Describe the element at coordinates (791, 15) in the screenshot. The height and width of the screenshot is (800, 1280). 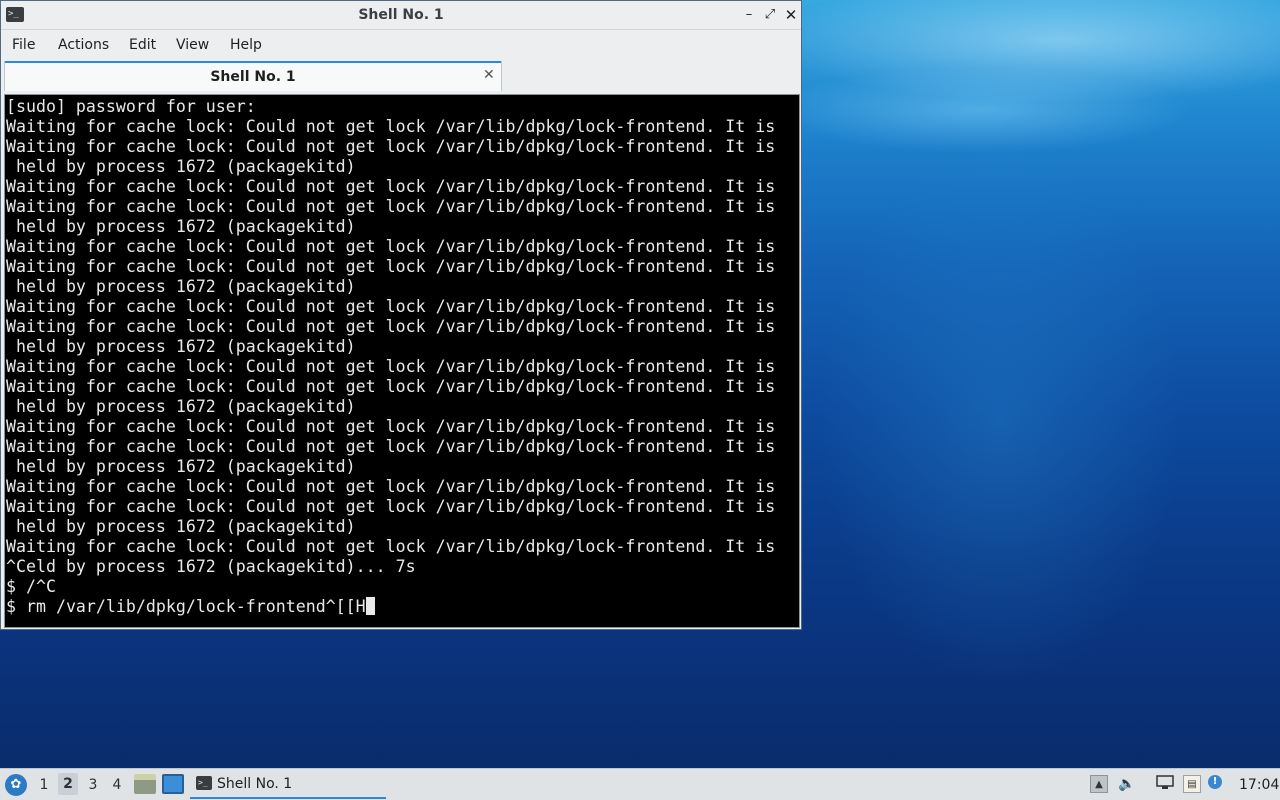
I see `close-button: ✕` at that location.